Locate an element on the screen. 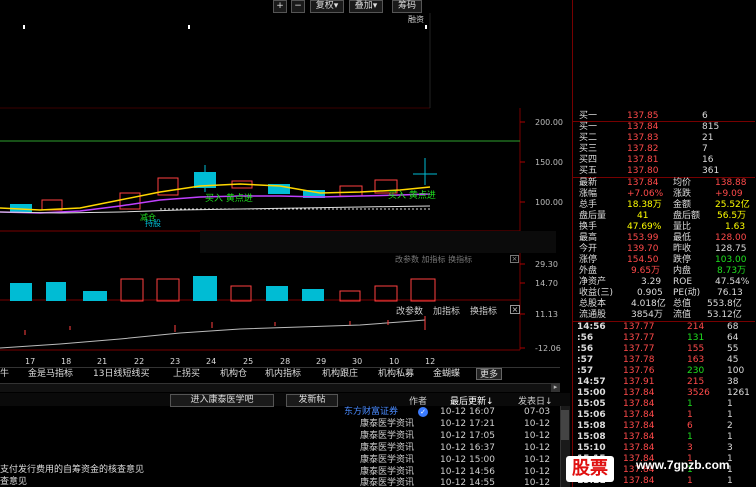 Image resolution: width=756 pixels, height=487 pixels. news-updated: 10-12 16:07 is located at coordinates (467, 412).